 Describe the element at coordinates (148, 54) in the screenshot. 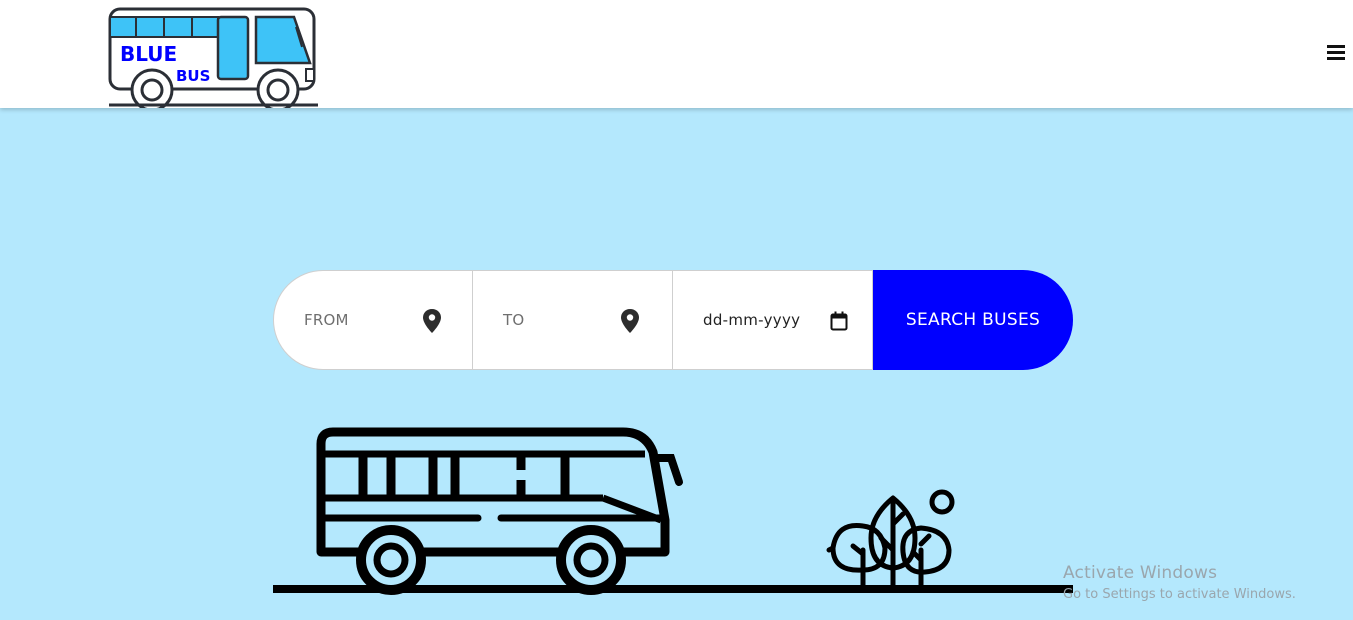

I see `brand-line1: BLUE` at that location.